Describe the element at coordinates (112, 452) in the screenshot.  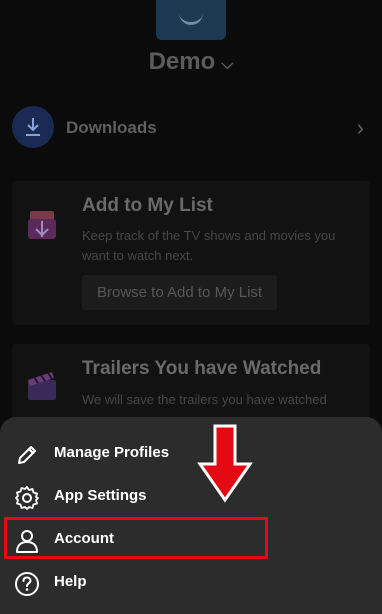
I see `menu-item-label: Manage Profiles` at that location.